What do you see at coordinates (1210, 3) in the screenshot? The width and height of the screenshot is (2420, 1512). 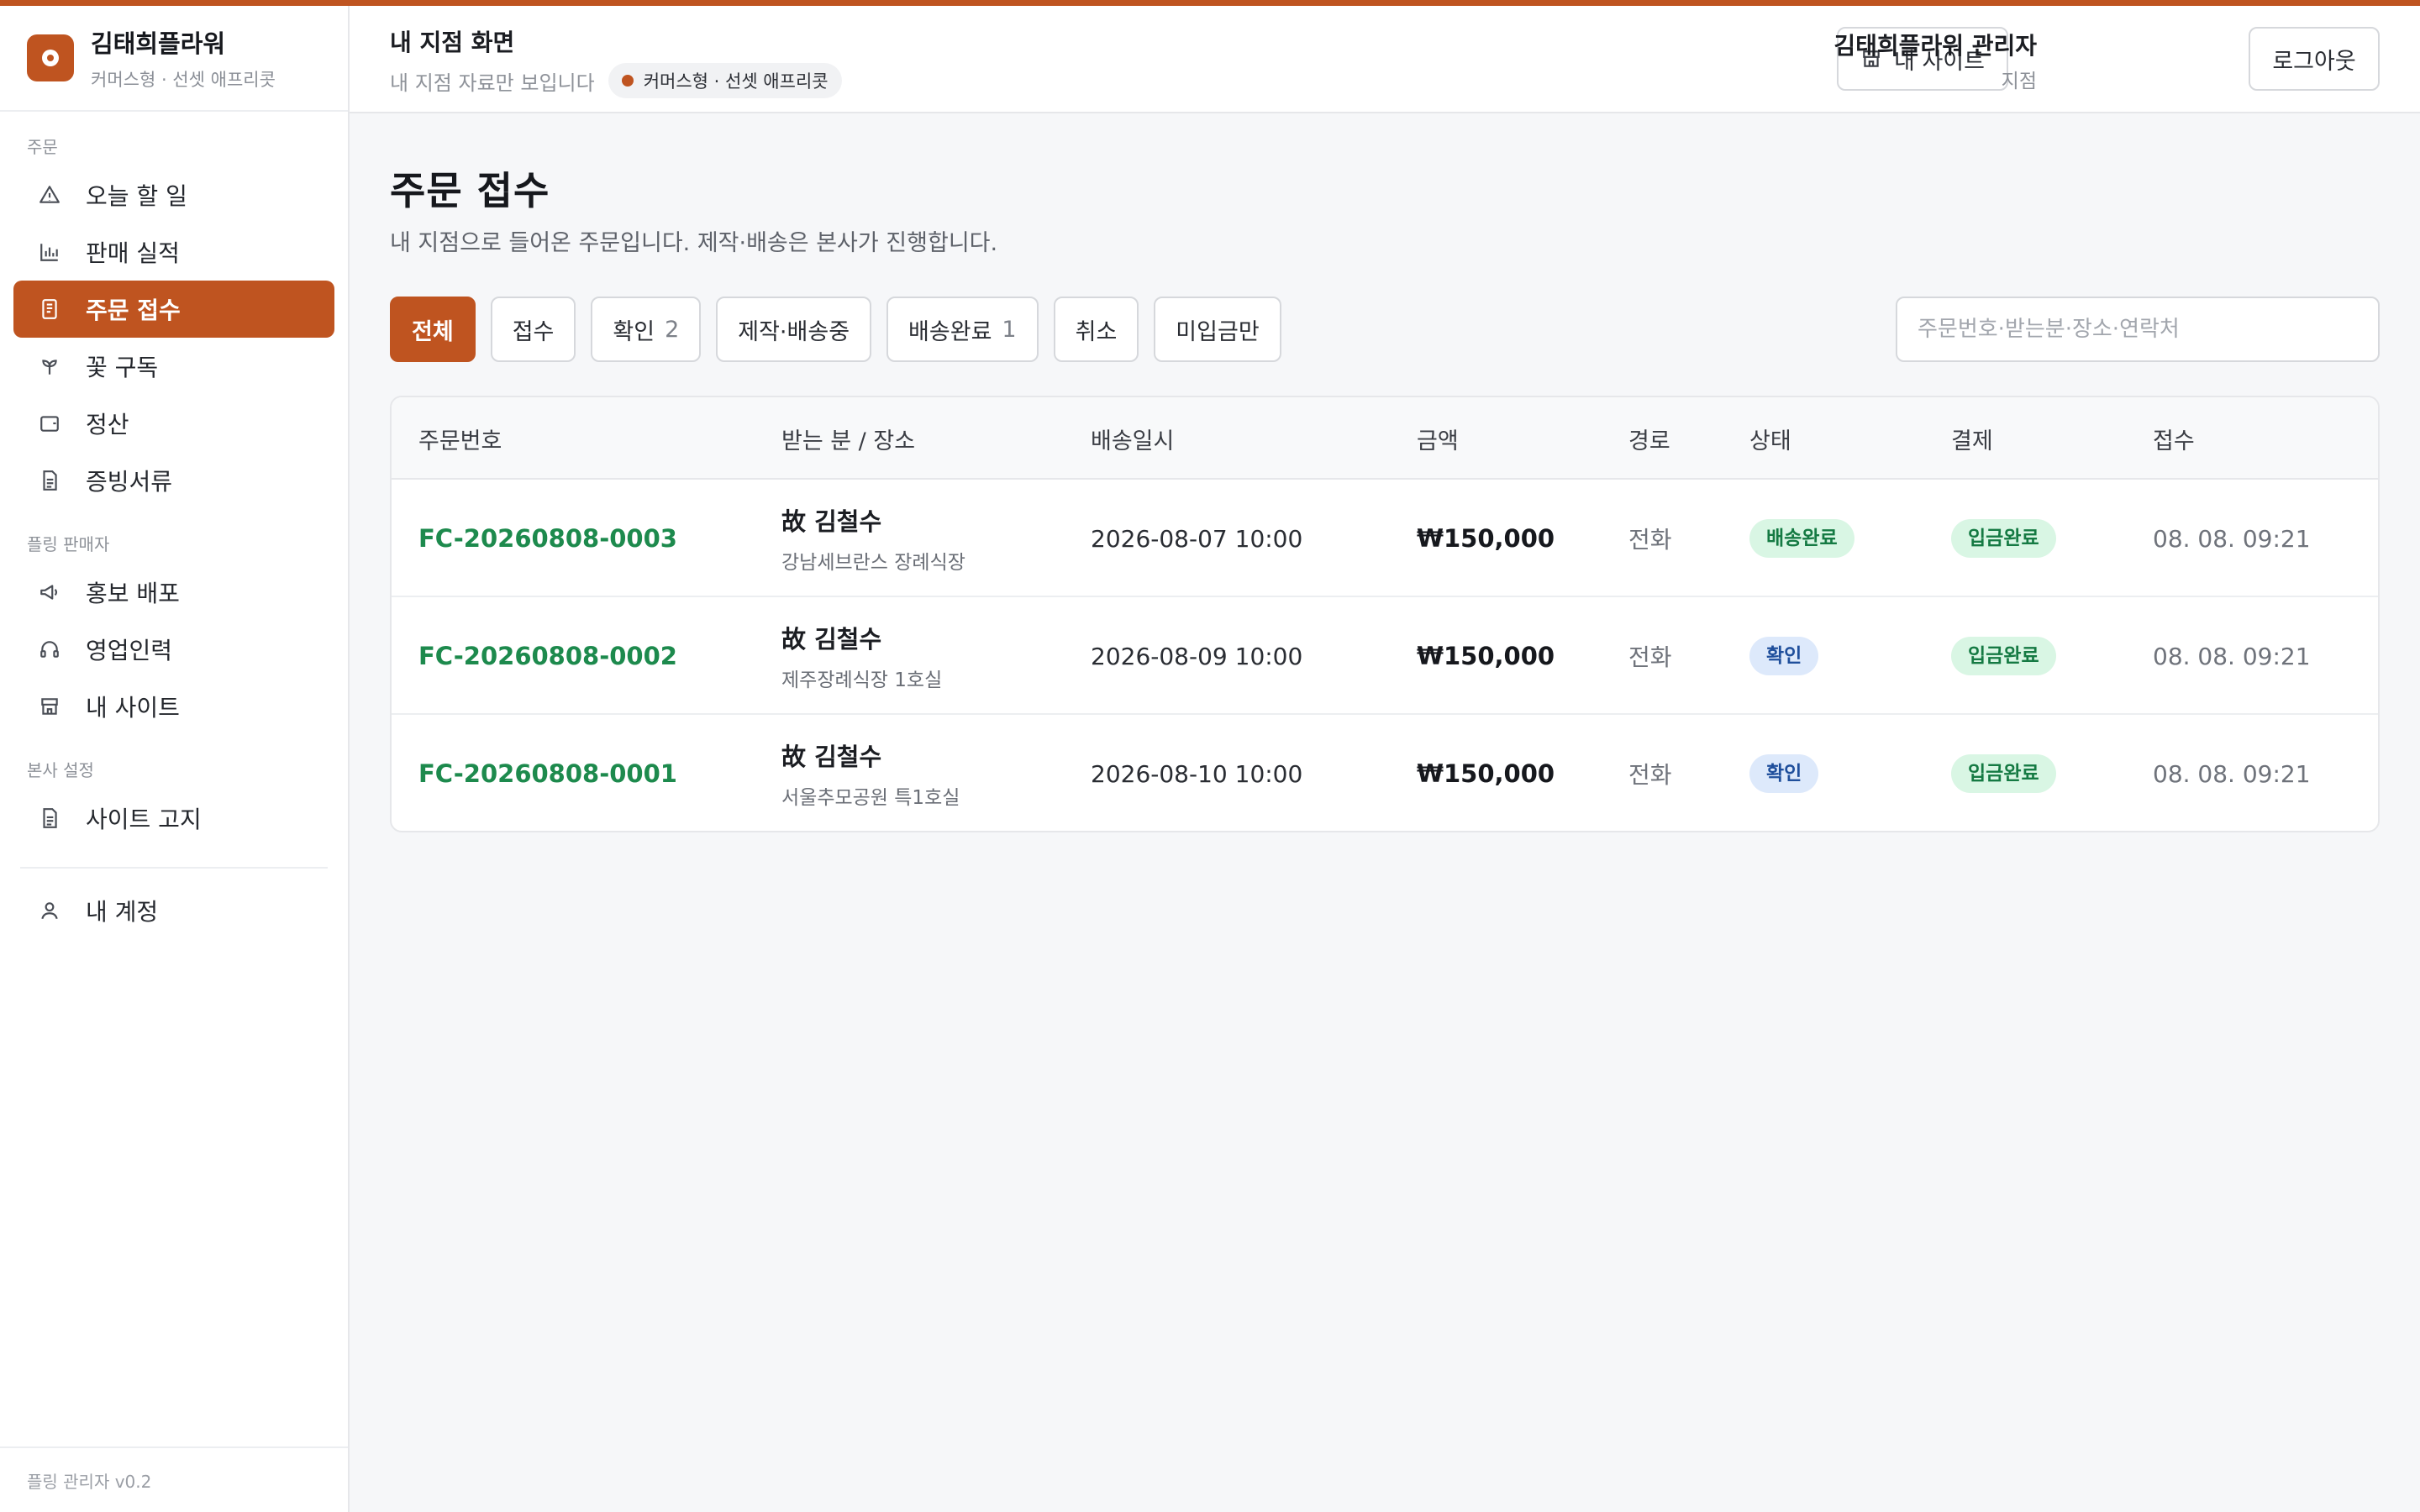 I see `top-accent-bar` at bounding box center [1210, 3].